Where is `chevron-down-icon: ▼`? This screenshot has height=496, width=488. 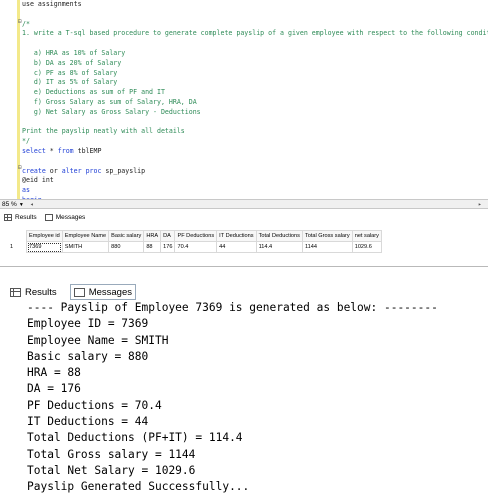 chevron-down-icon: ▼ is located at coordinates (21, 205).